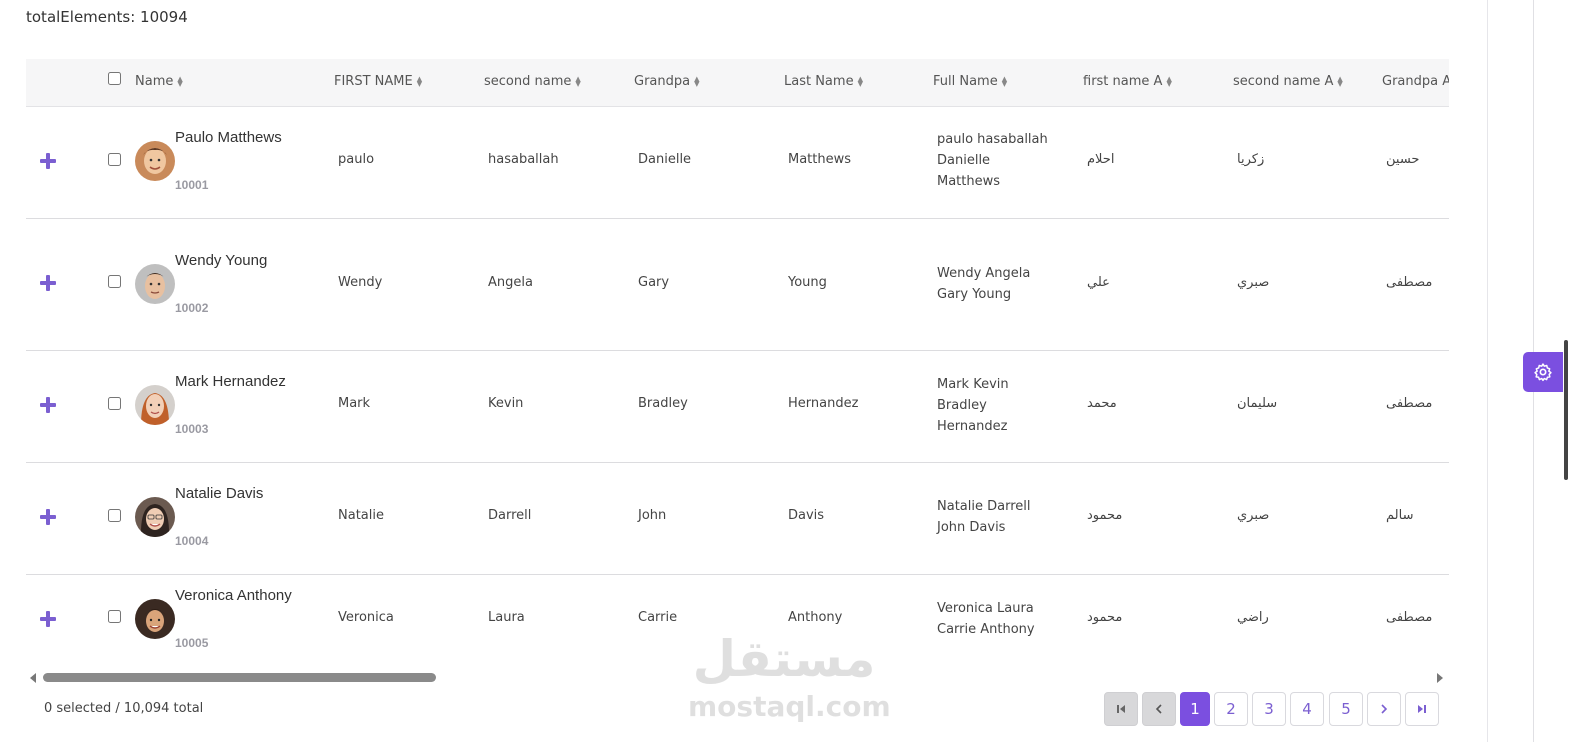  I want to click on column-header-grandpa: Grandpa ▲ ▼, so click(667, 81).